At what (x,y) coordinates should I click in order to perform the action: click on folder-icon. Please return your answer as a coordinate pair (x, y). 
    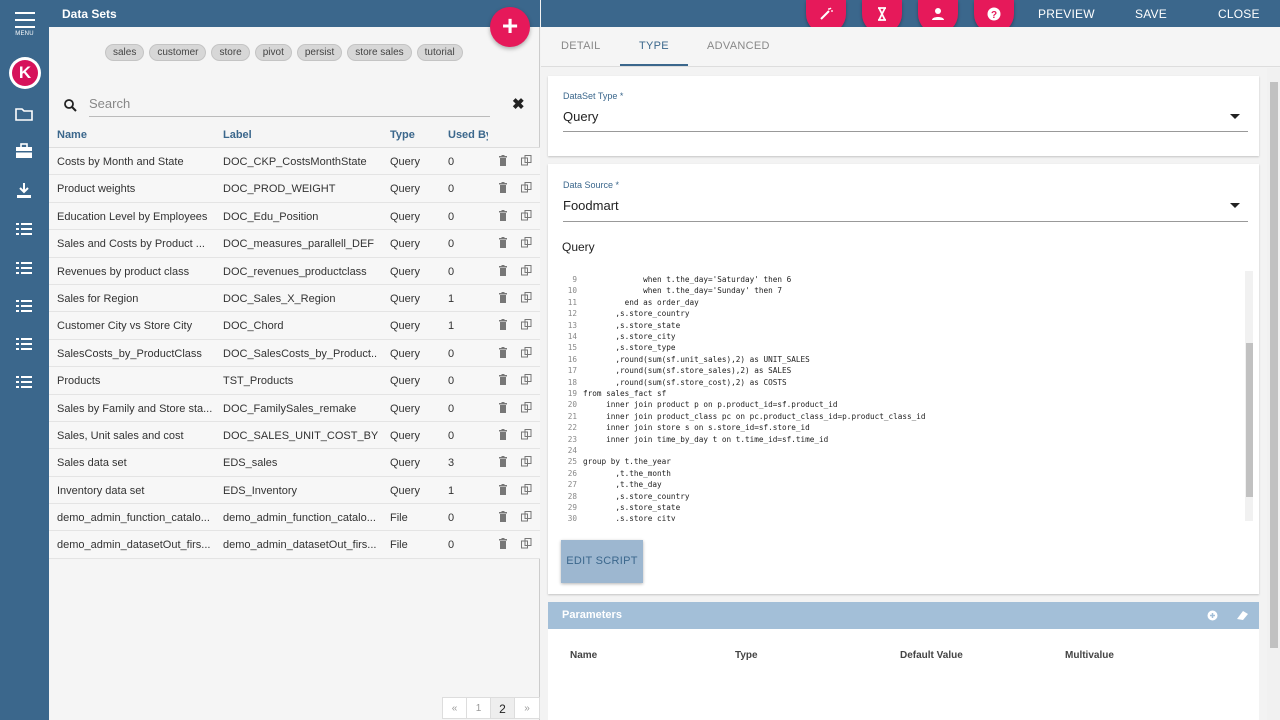
    Looking at the image, I should click on (24, 114).